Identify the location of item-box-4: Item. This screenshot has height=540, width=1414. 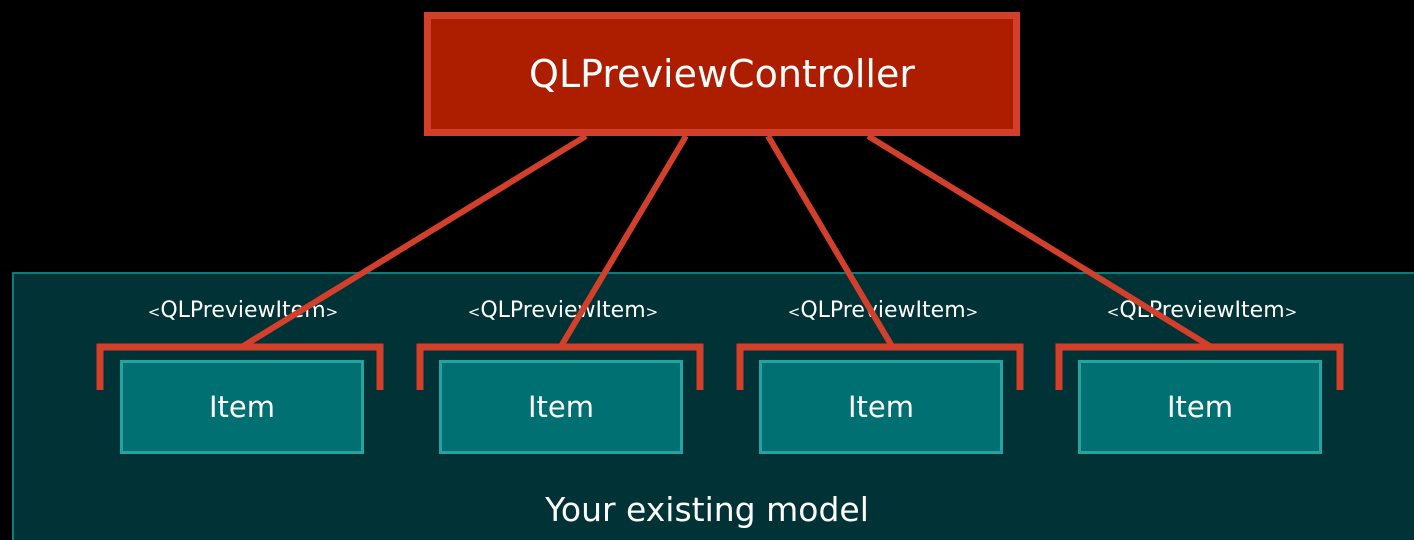
(1200, 407).